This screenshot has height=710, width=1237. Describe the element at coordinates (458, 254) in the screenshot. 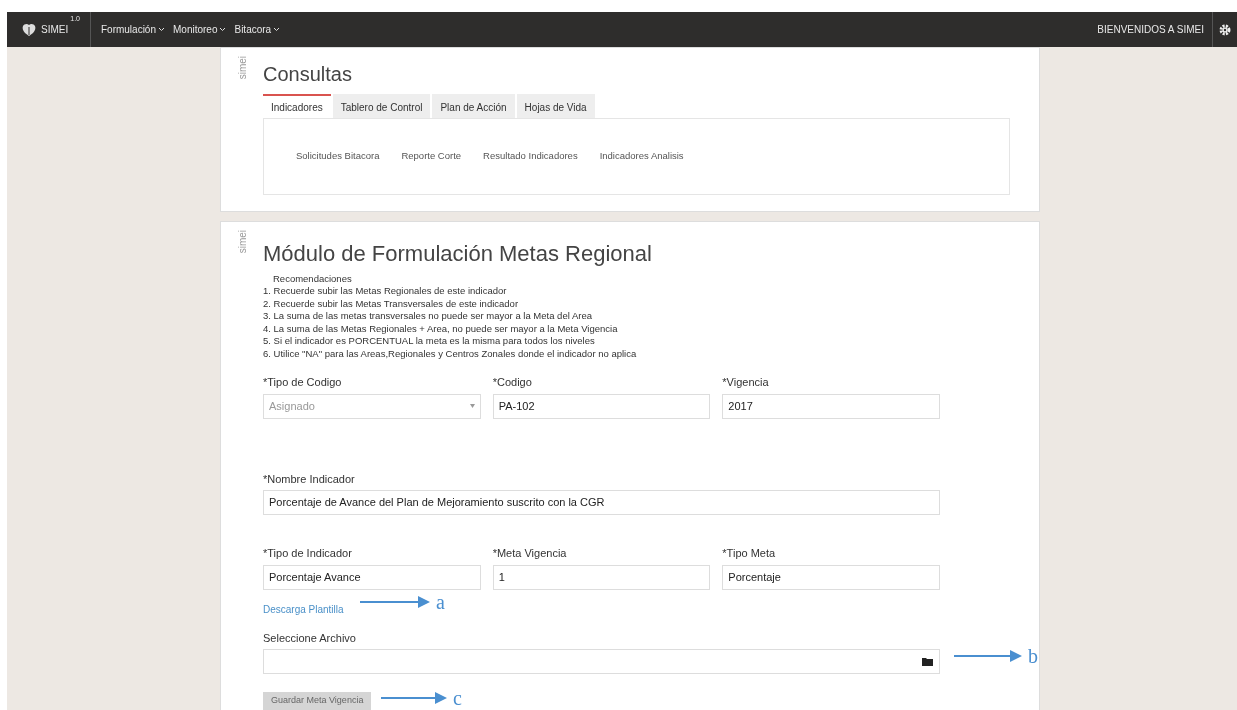

I see `module-title: Módulo de Formulación Metas Regional` at that location.